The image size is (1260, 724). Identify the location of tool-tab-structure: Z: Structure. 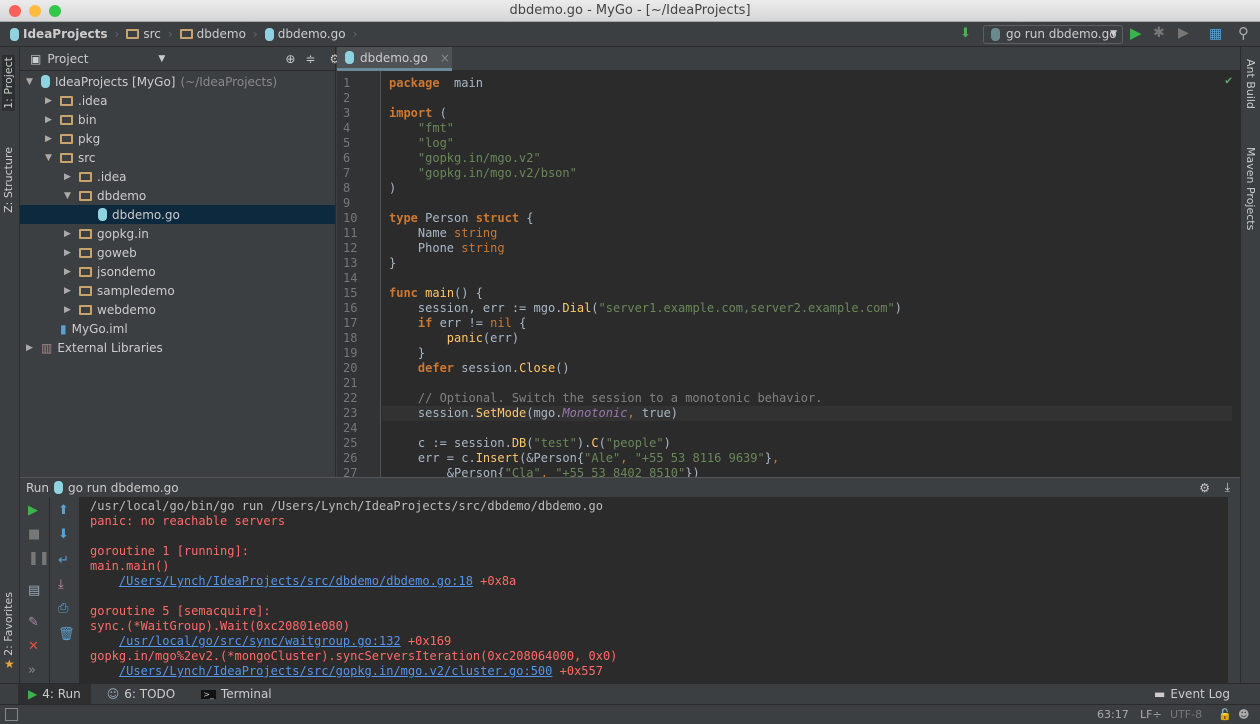
(8, 180).